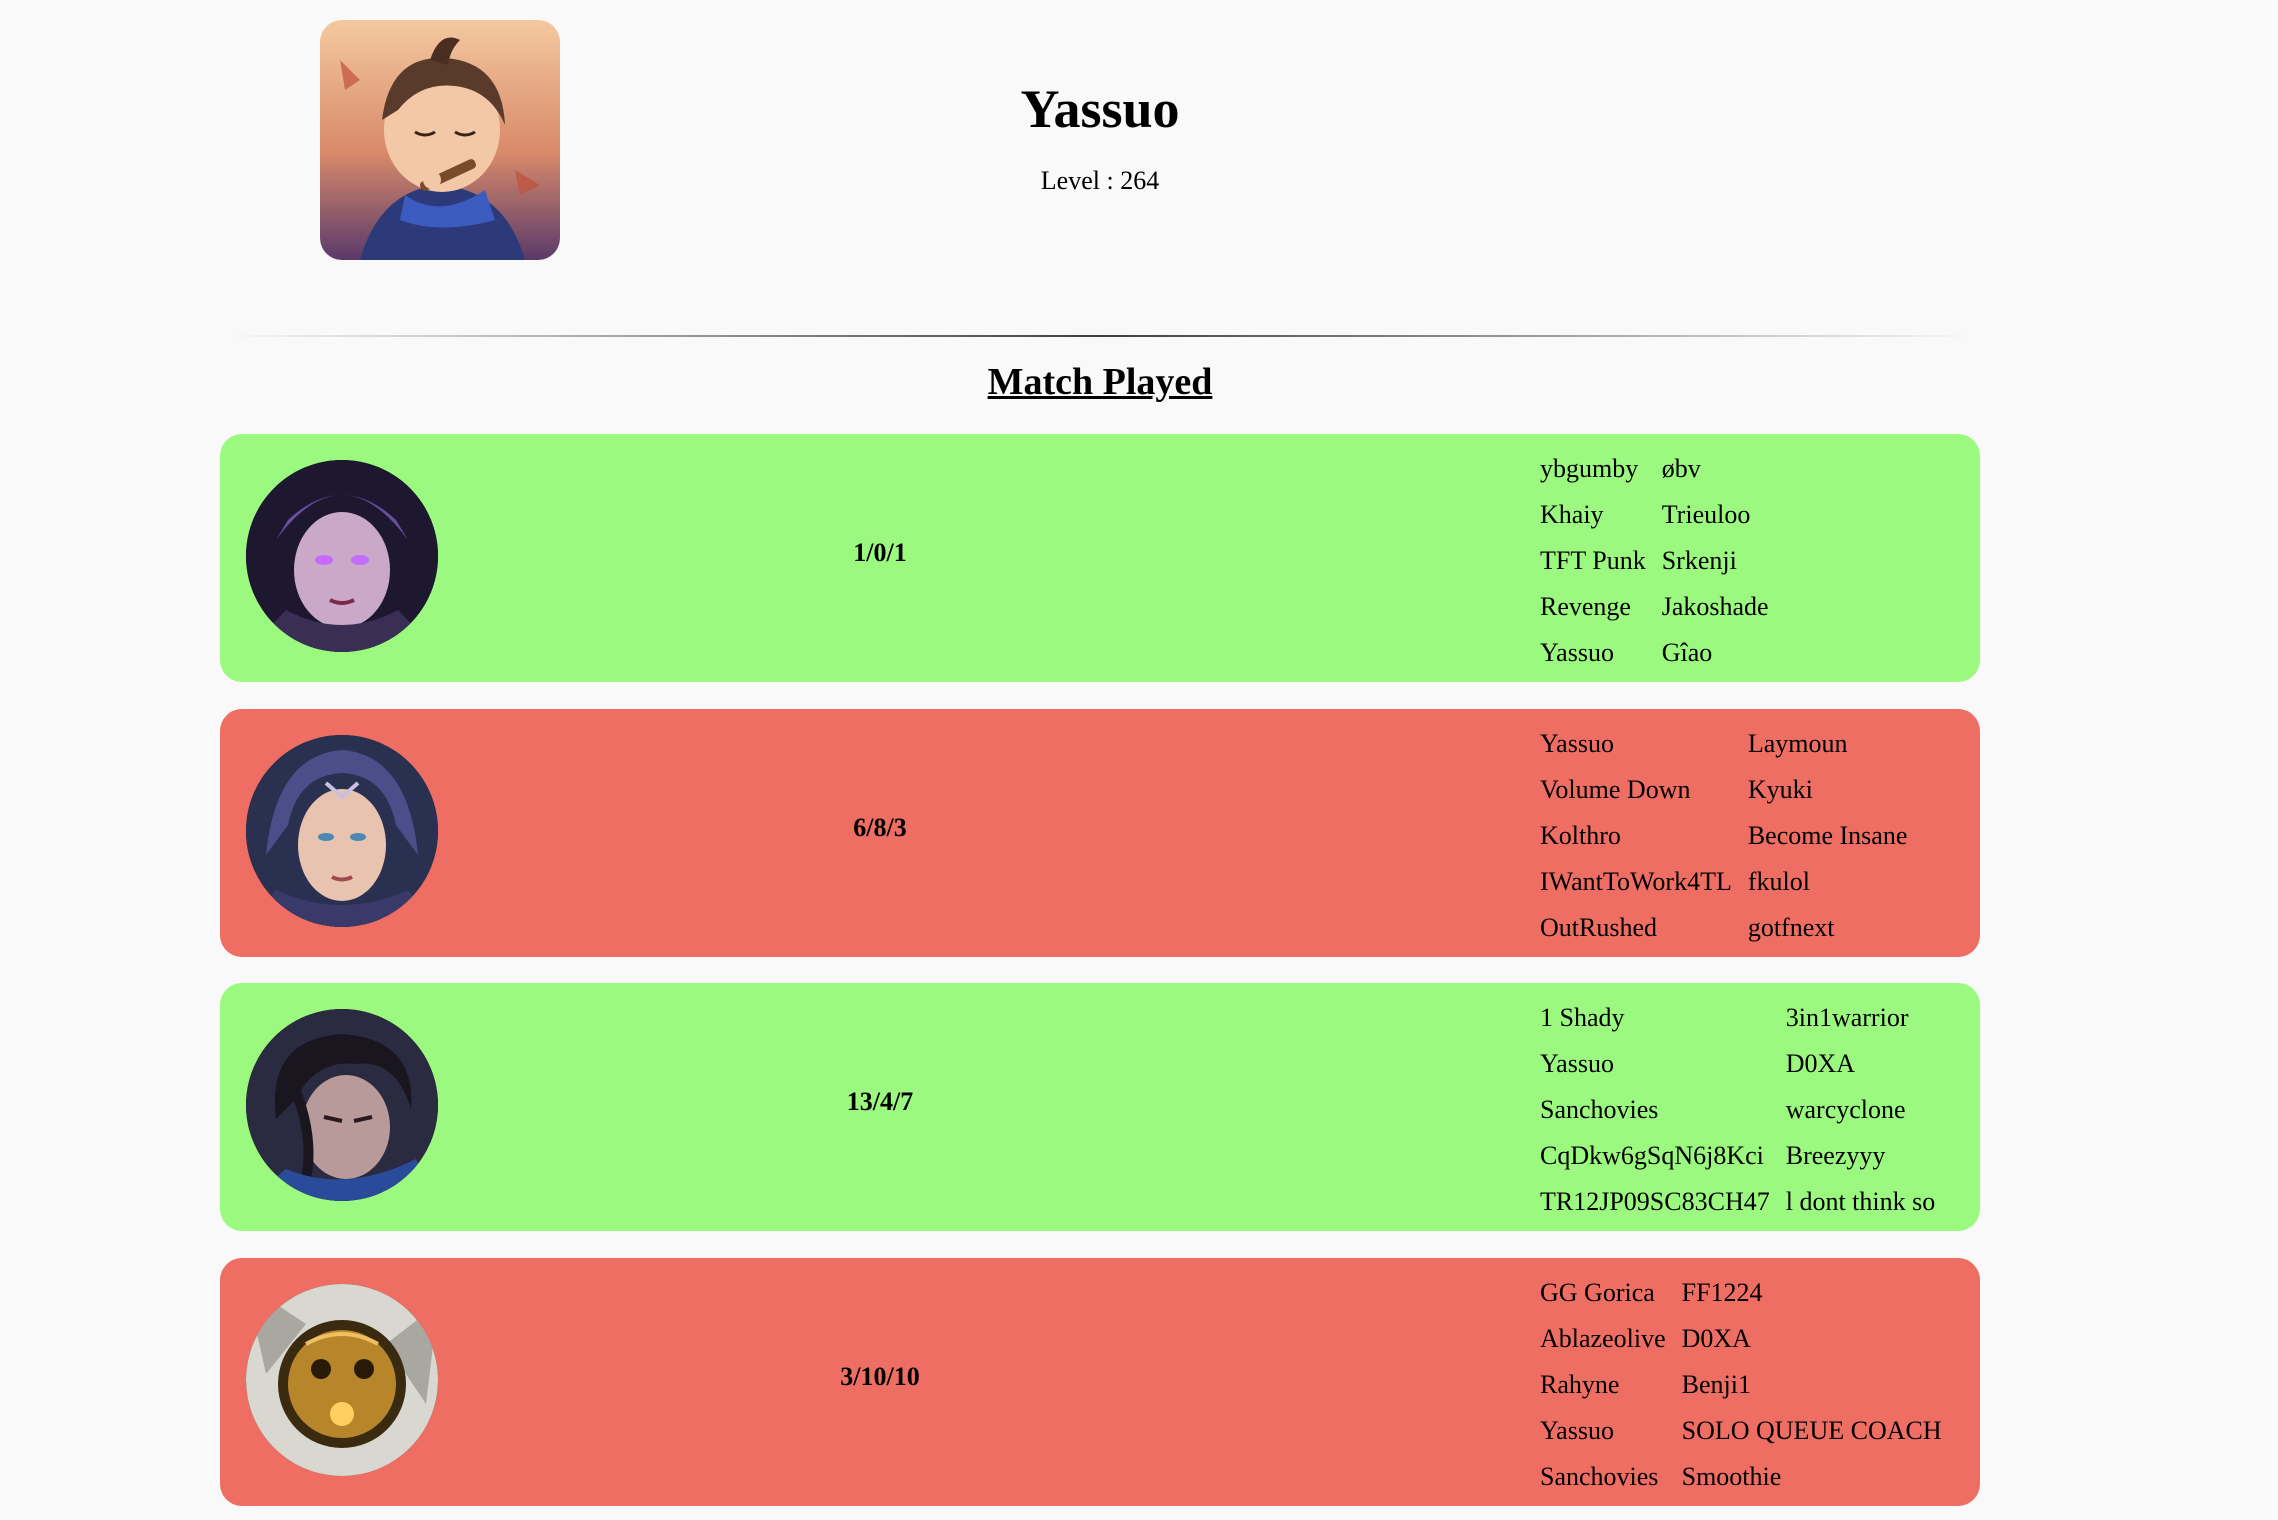 This screenshot has width=2278, height=1520. What do you see at coordinates (1812, 1293) in the screenshot?
I see `player-name: FF1224` at bounding box center [1812, 1293].